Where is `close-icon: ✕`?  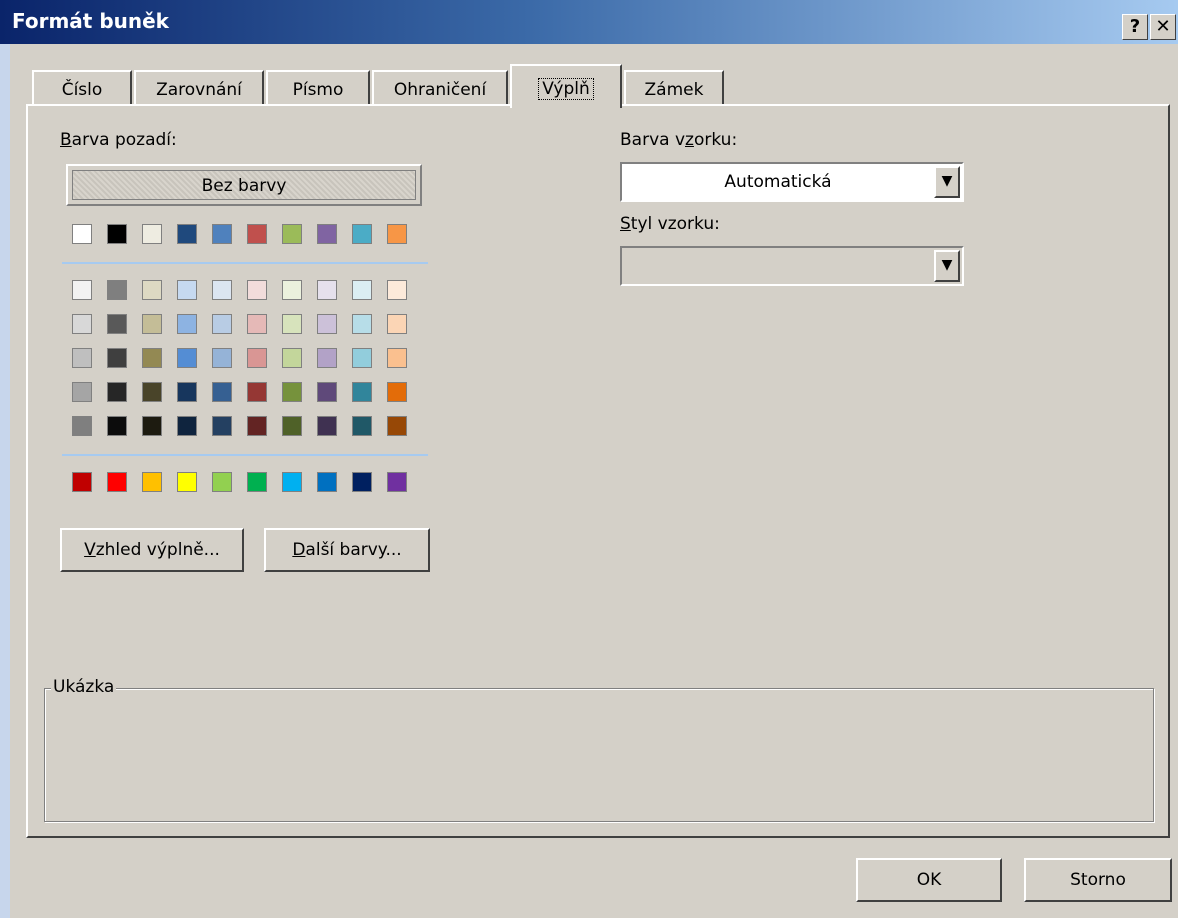
close-icon: ✕ is located at coordinates (1163, 27).